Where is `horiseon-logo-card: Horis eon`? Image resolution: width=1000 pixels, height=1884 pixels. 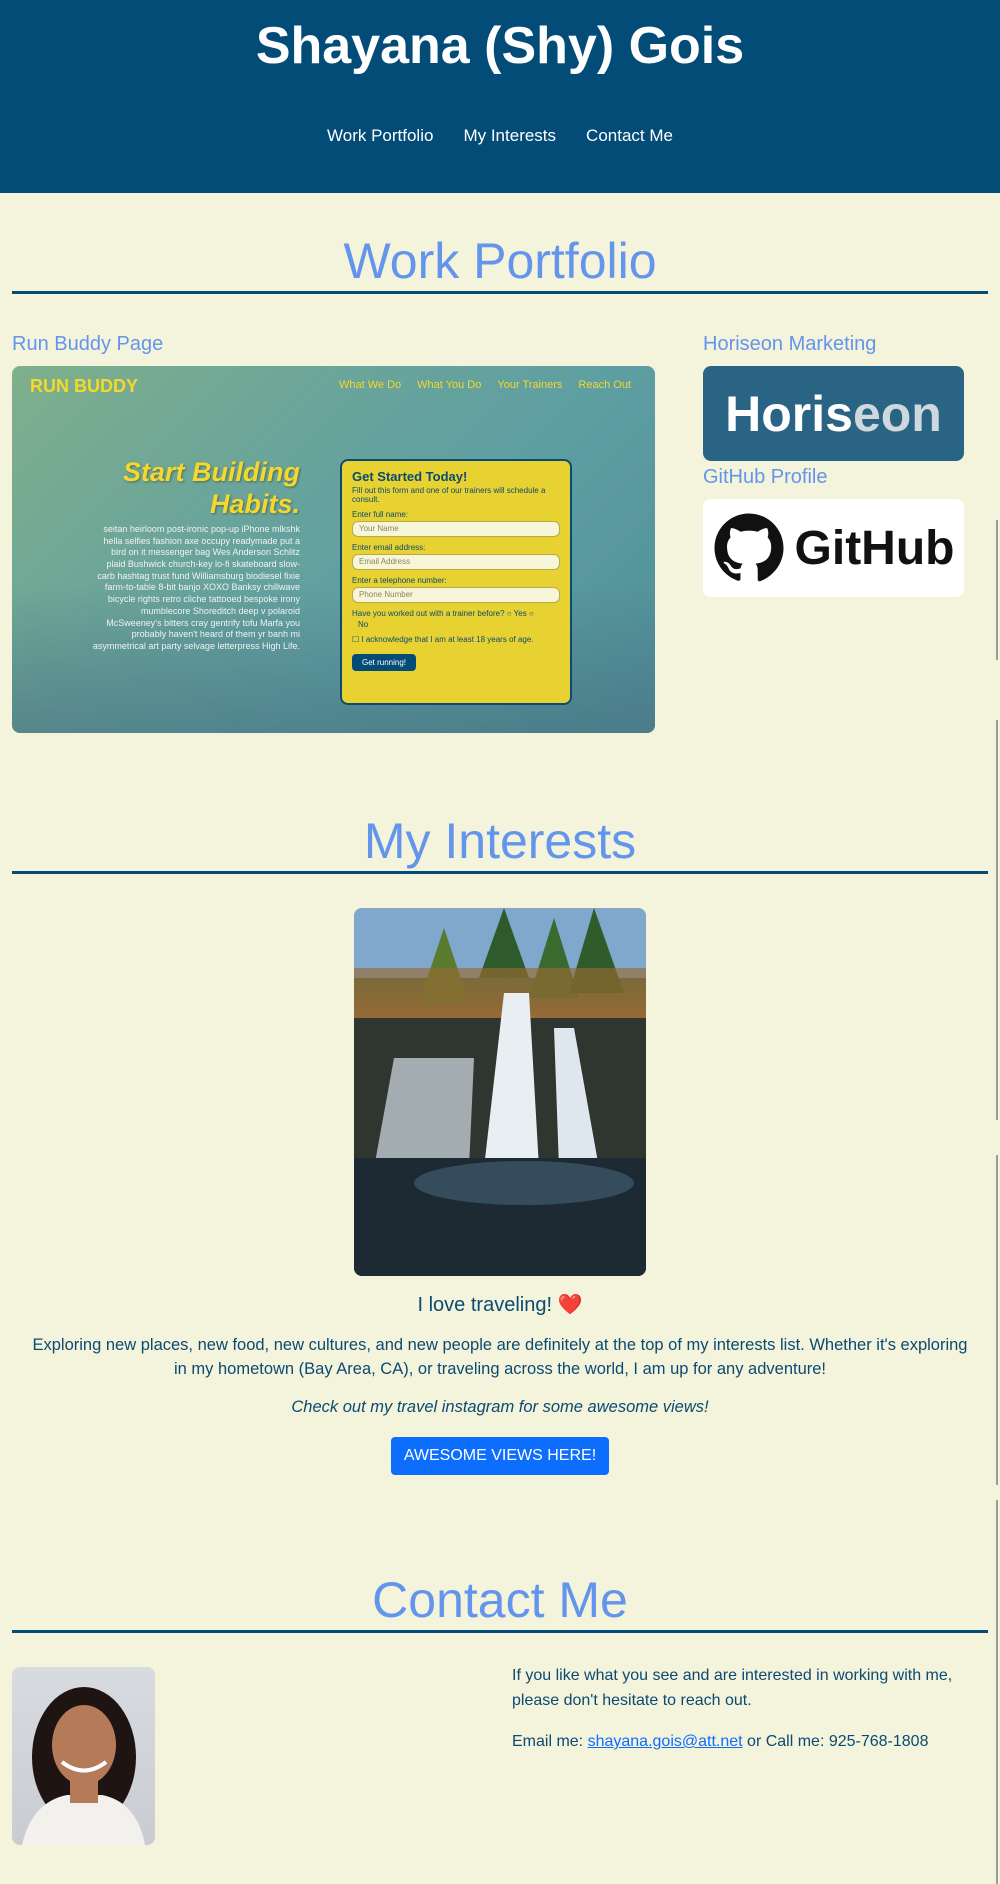
horiseon-logo-card: Horis eon is located at coordinates (833, 413).